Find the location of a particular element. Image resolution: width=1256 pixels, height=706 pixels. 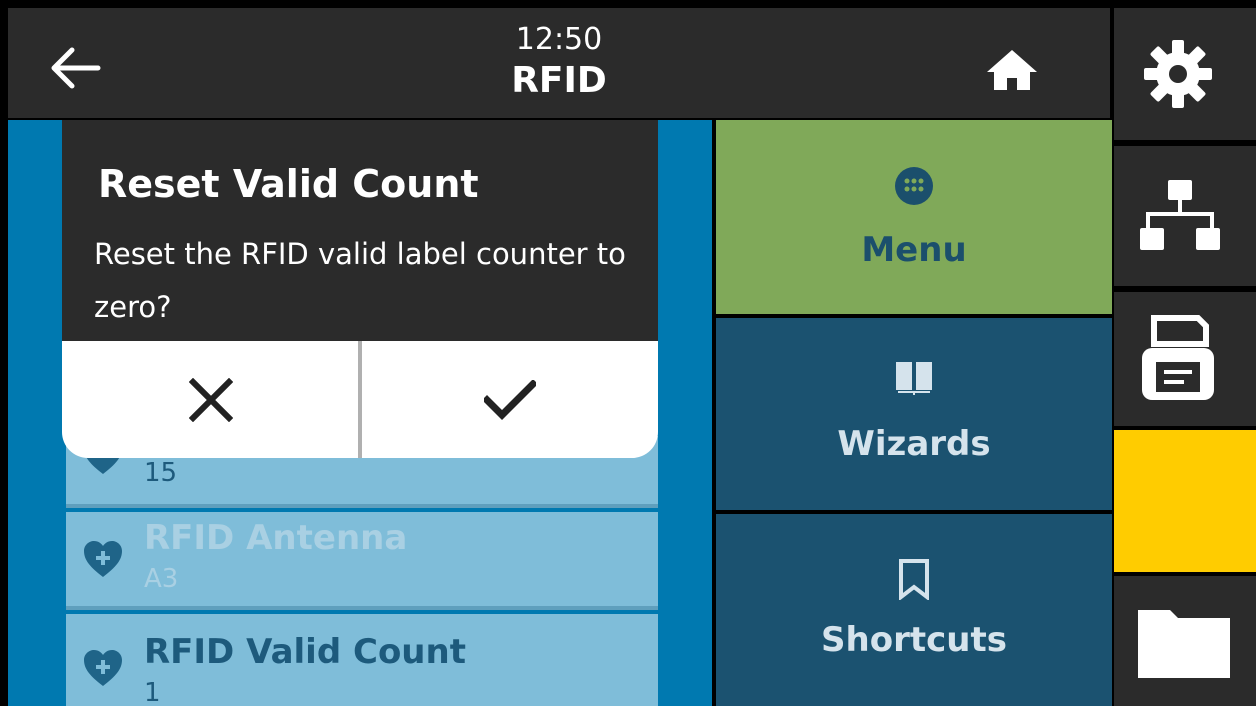

confirm-button is located at coordinates (510, 399).